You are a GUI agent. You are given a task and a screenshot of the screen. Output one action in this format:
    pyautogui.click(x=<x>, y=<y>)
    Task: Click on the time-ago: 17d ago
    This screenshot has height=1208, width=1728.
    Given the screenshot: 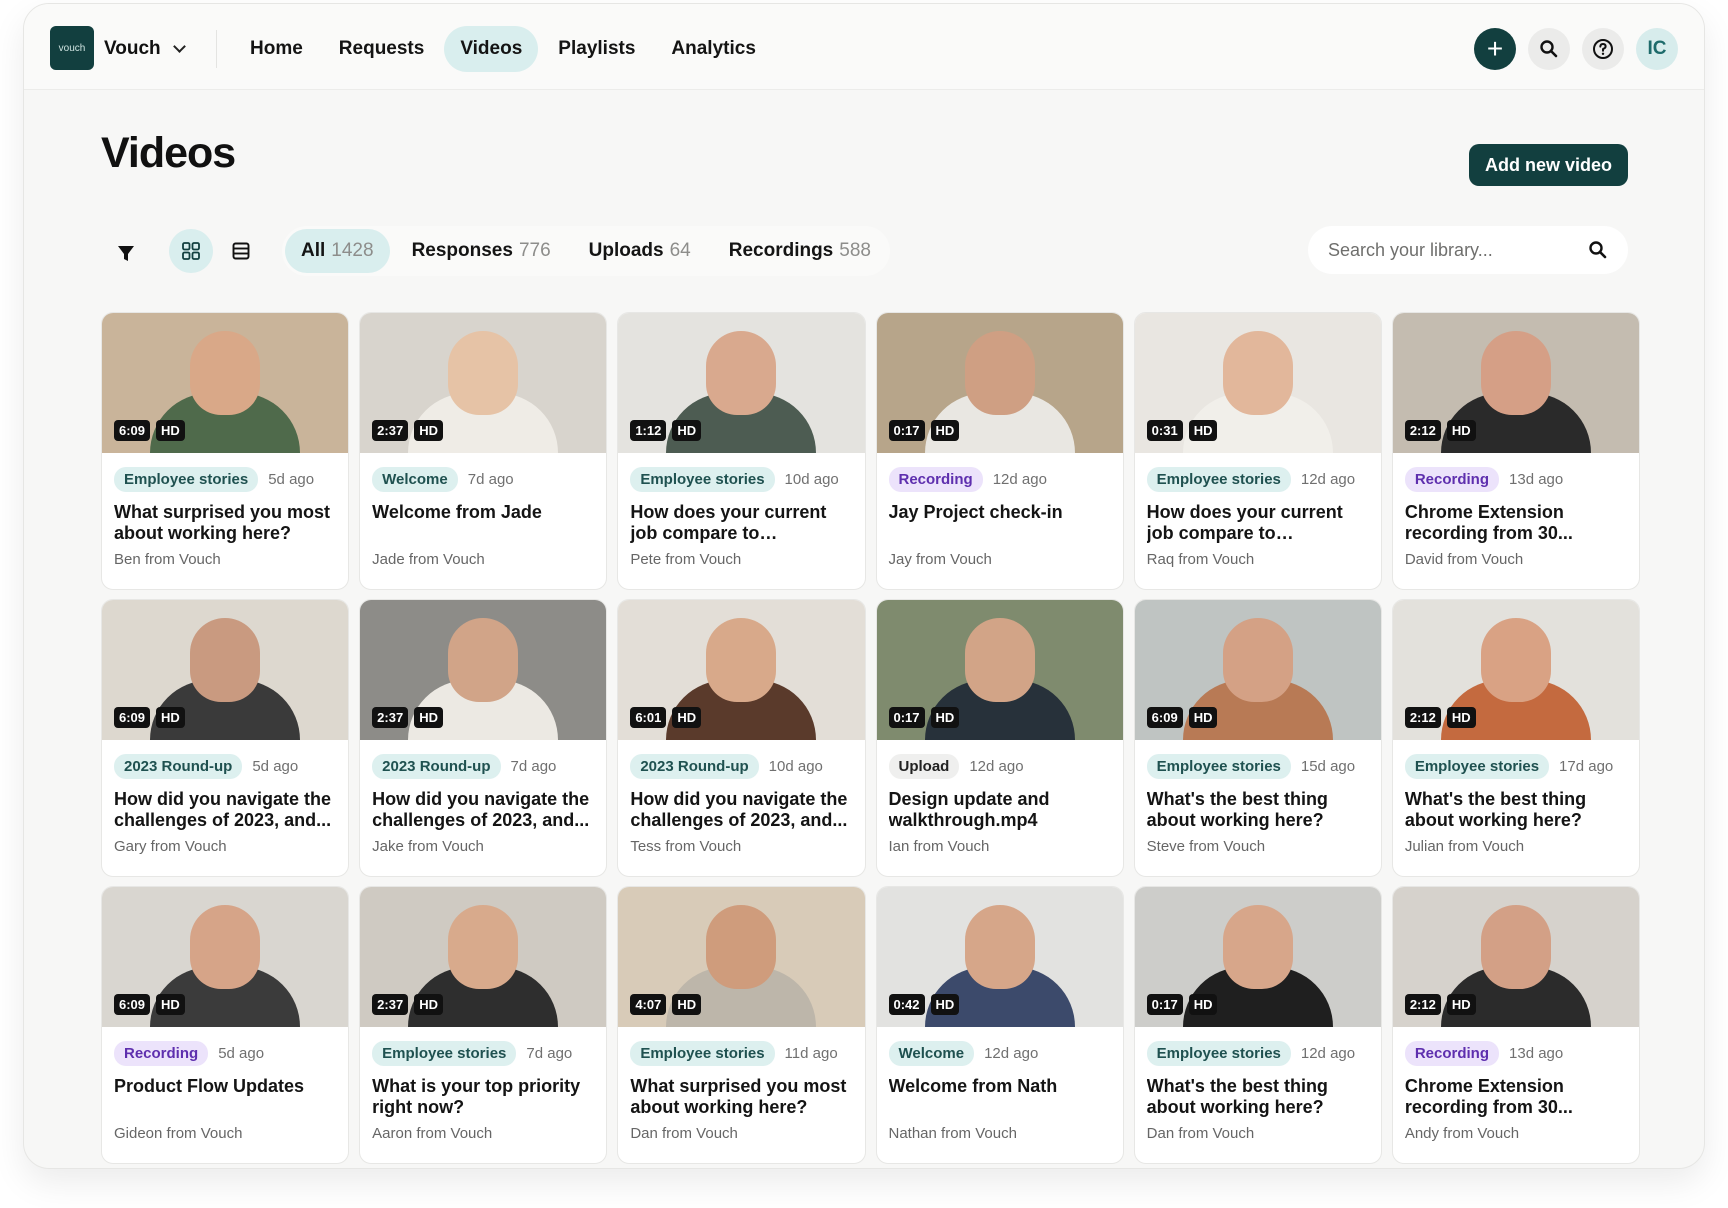 What is the action you would take?
    pyautogui.click(x=1586, y=766)
    